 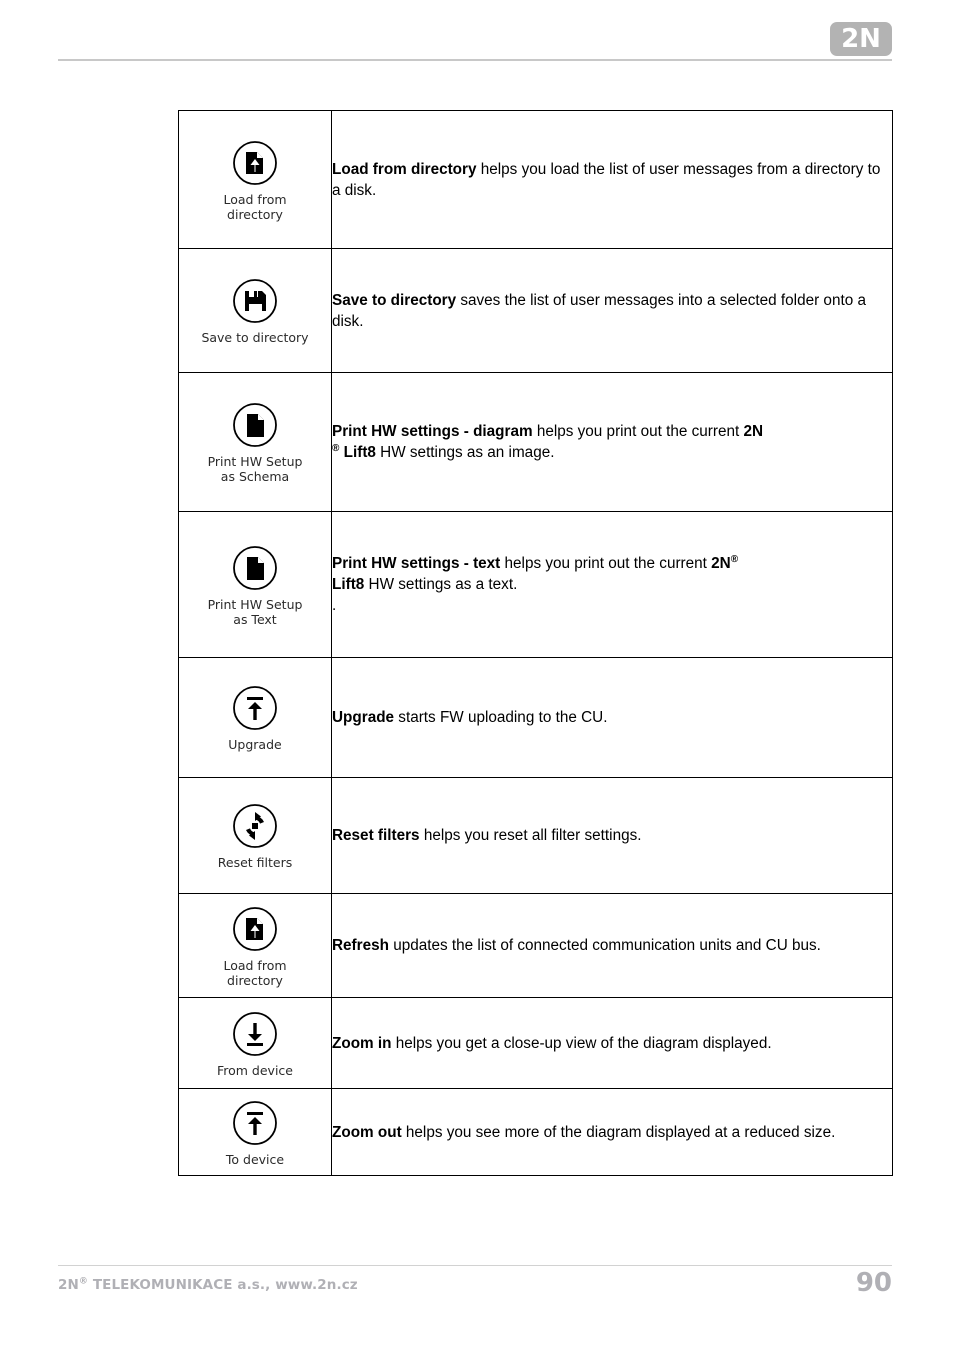 What do you see at coordinates (477, 39) in the screenshot?
I see `page-header: 2N` at bounding box center [477, 39].